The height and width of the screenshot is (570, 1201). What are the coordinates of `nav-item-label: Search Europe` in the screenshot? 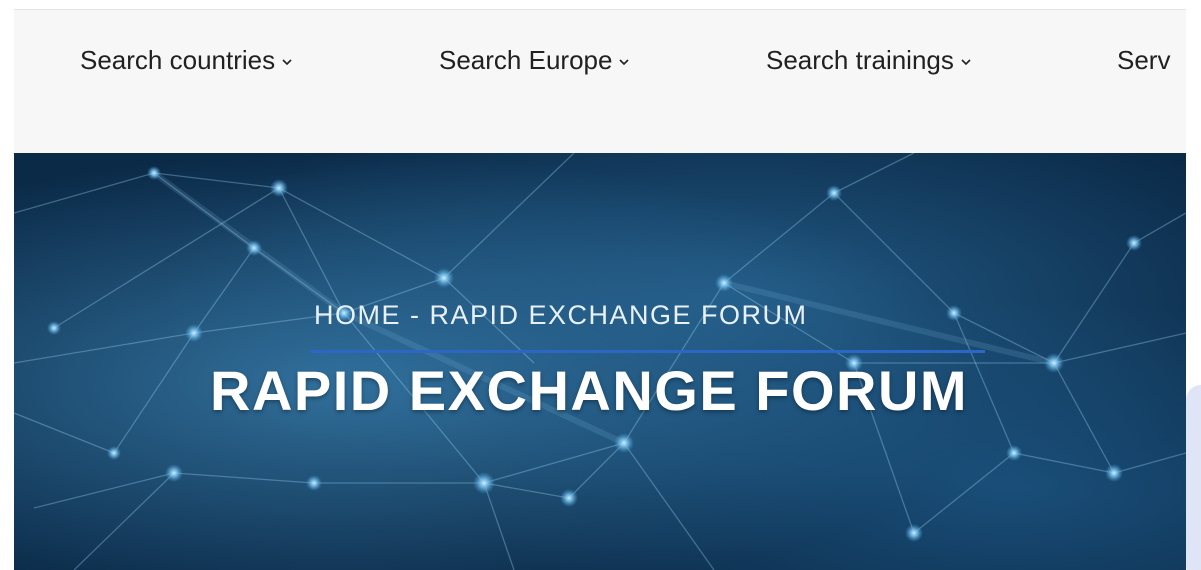 It's located at (526, 60).